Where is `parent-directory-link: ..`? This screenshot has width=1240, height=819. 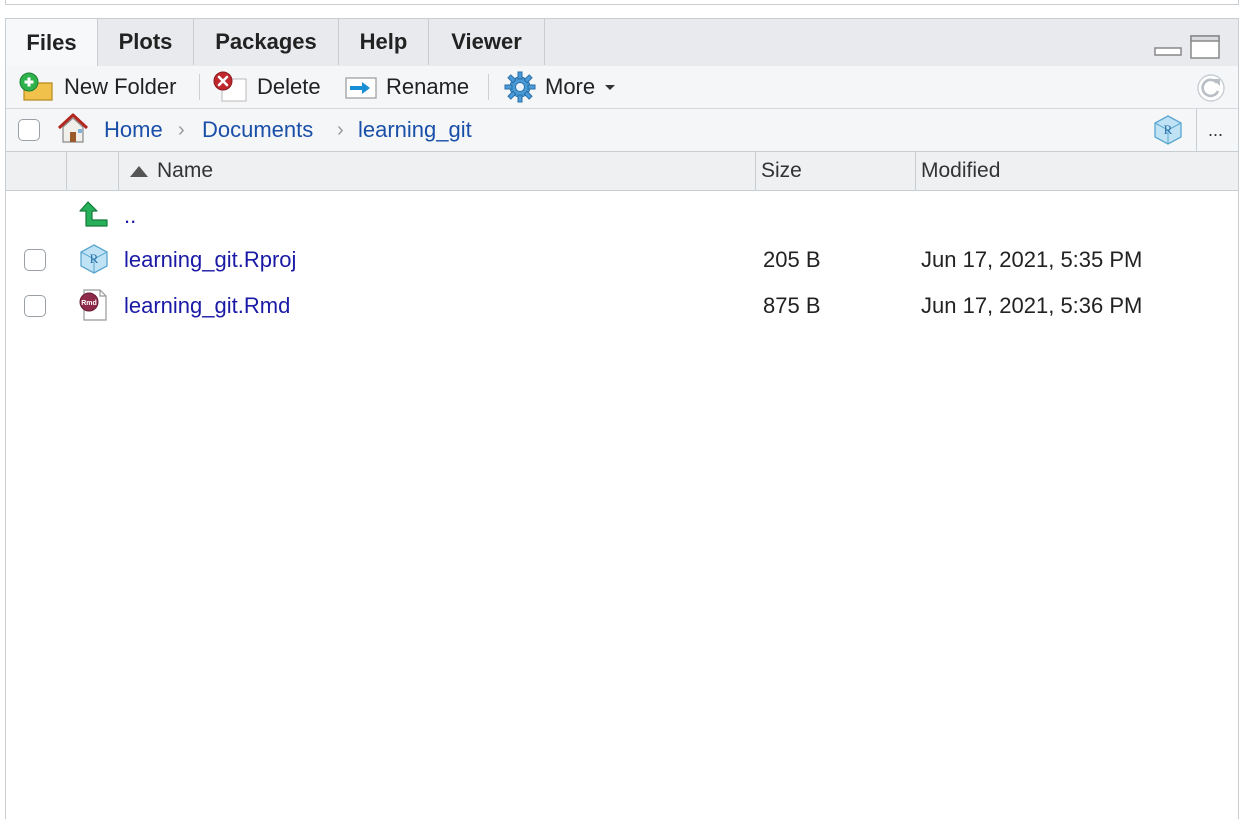
parent-directory-link: .. is located at coordinates (130, 216).